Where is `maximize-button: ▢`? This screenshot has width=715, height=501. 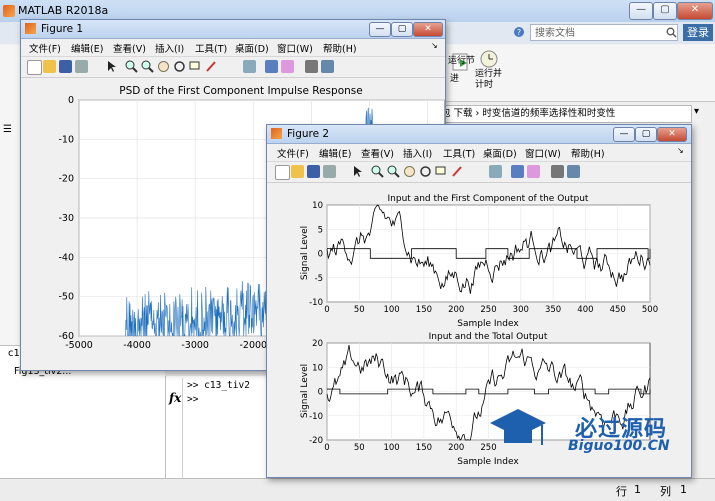
maximize-button: ▢ is located at coordinates (665, 11).